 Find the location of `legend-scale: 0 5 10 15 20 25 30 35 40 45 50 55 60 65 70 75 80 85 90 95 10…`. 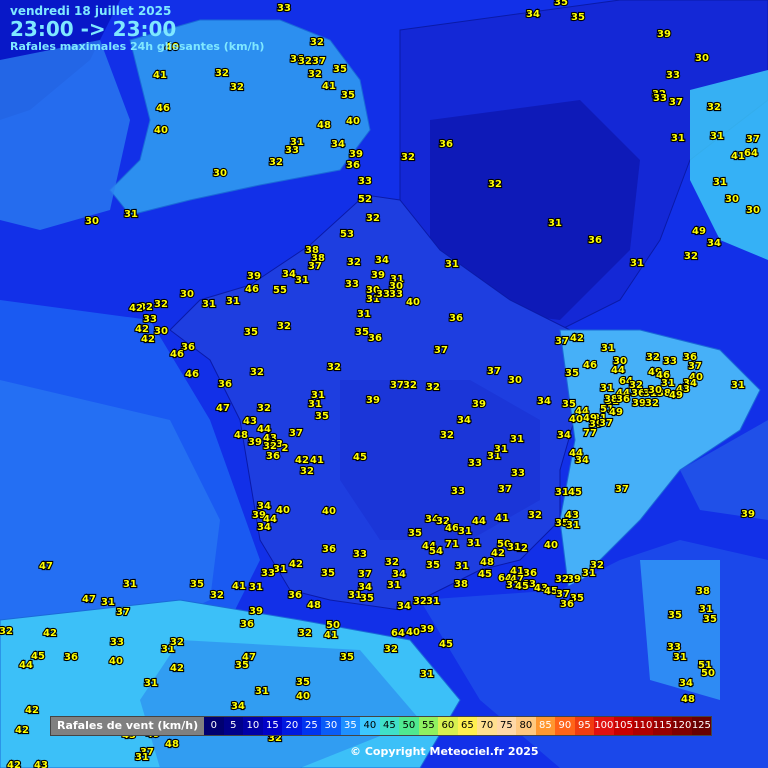

legend-scale: 0 5 10 15 20 25 30 35 40 45 50 55 60 65 70 75 80 85 90 95 10… is located at coordinates (458, 726).